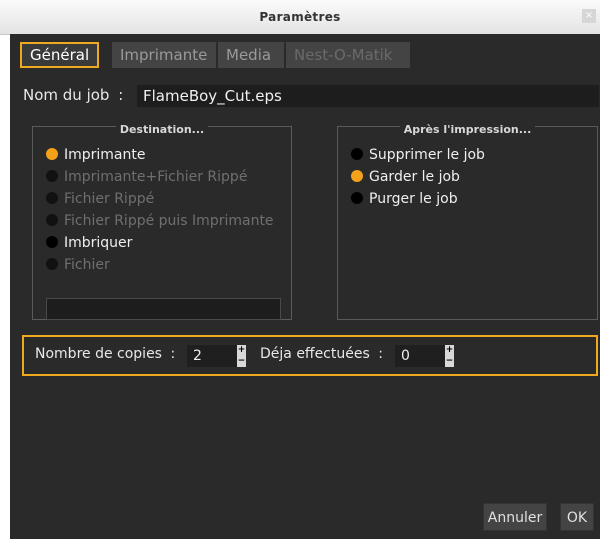  What do you see at coordinates (60, 55) in the screenshot?
I see `tab-general: Général` at bounding box center [60, 55].